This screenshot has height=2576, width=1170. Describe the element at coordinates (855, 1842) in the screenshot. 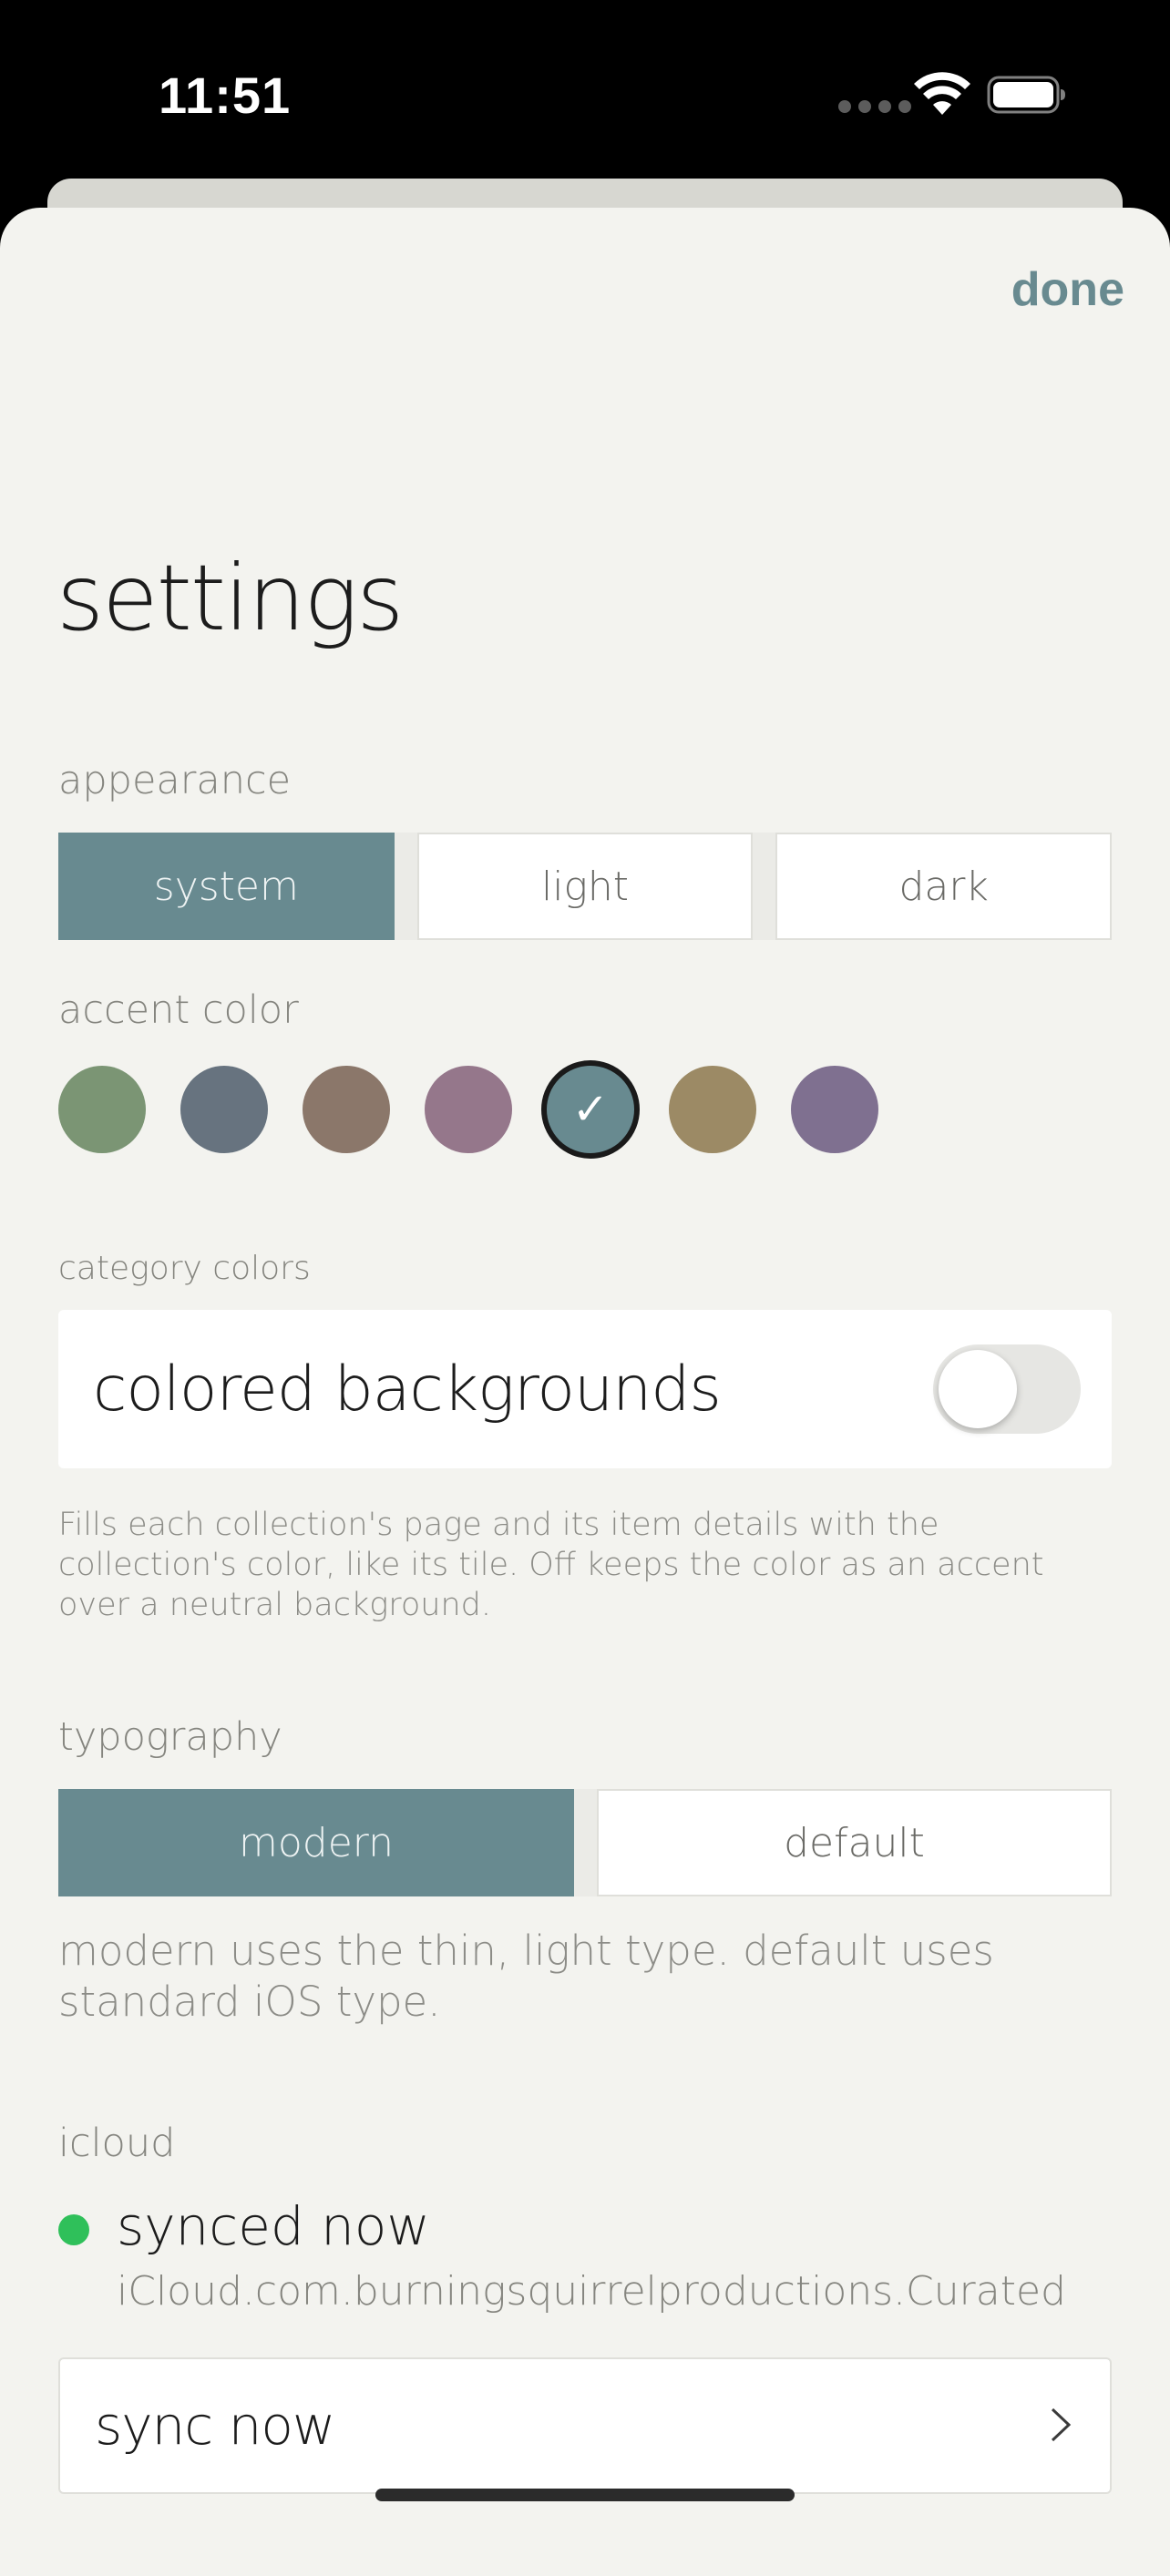

I see `typography-option-default: default` at that location.